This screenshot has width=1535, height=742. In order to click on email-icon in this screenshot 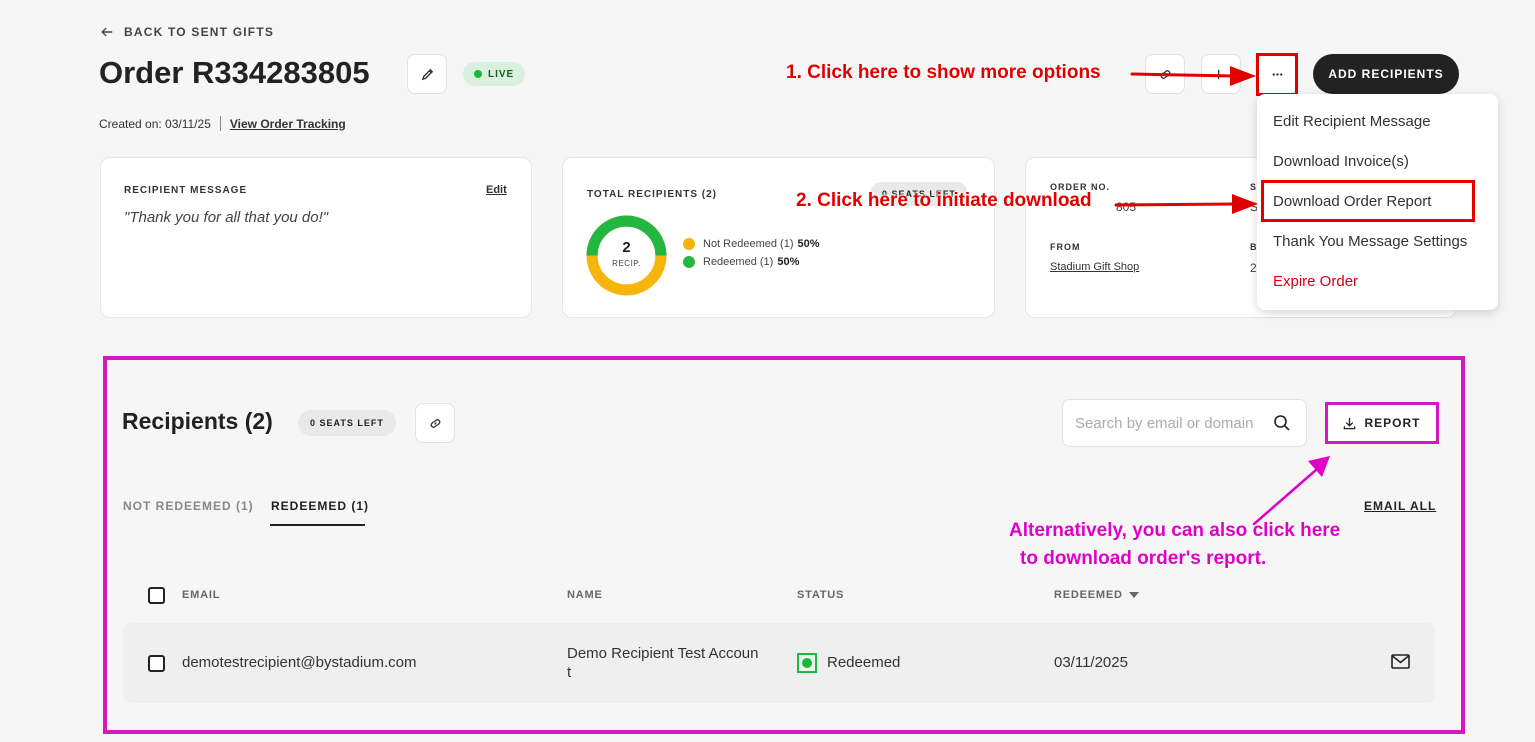, I will do `click(1400, 661)`.